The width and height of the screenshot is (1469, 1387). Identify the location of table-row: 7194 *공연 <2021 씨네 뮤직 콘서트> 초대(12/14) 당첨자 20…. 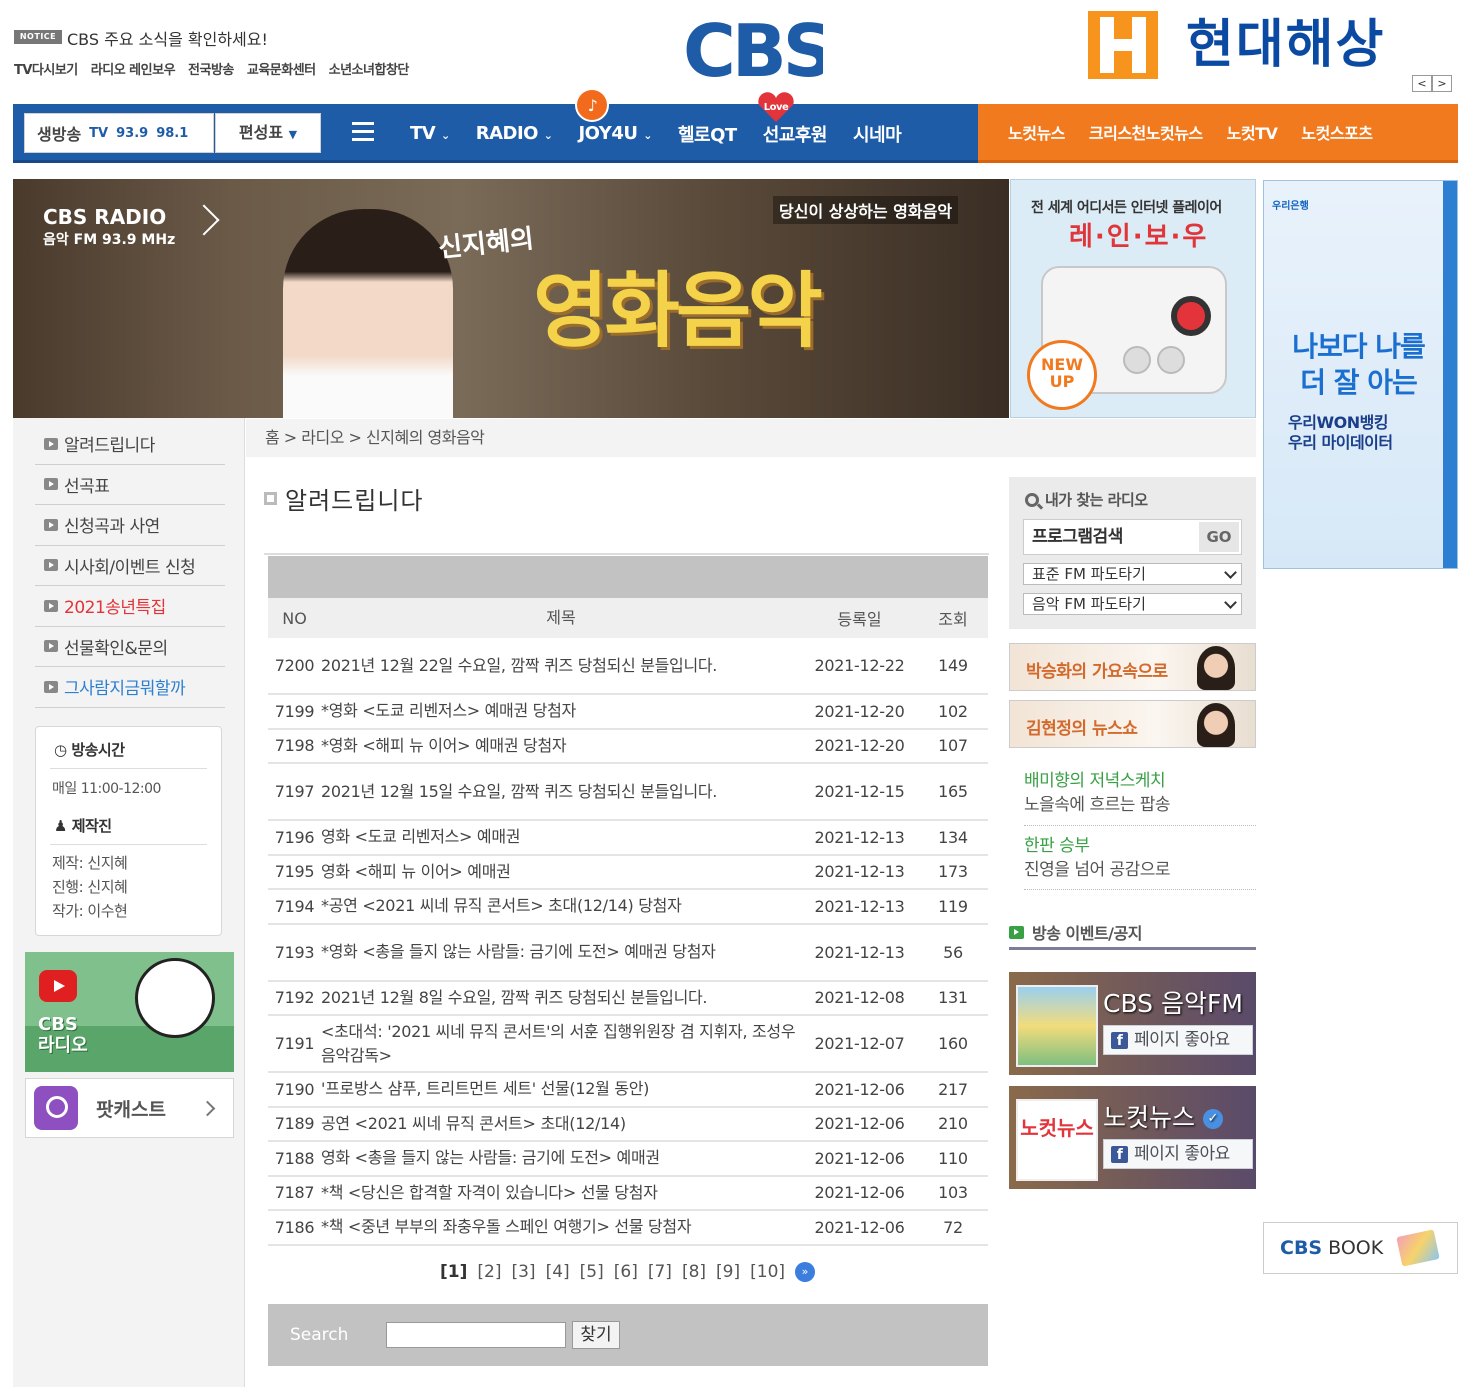
(628, 907).